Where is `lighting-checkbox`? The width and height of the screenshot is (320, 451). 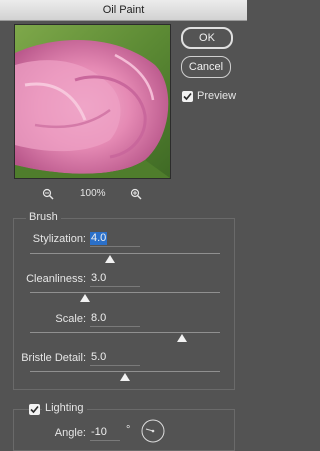
lighting-checkbox is located at coordinates (34, 409).